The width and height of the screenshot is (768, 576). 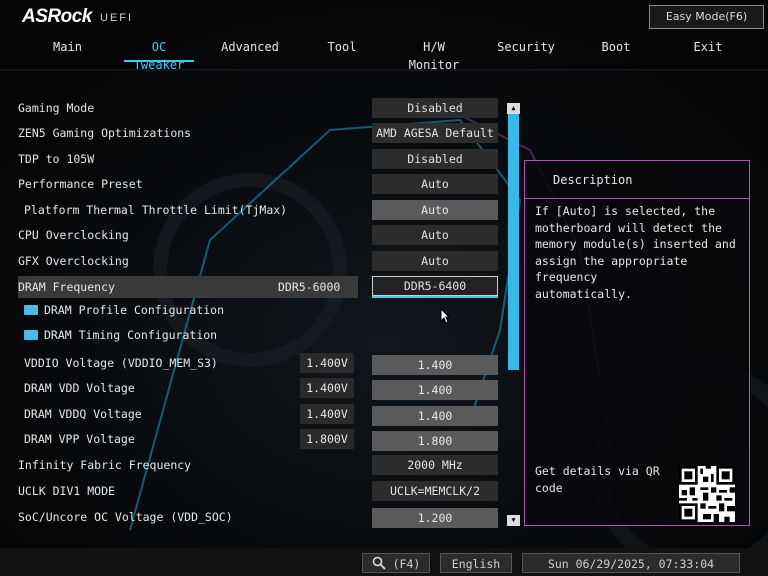 What do you see at coordinates (435, 133) in the screenshot?
I see `zen5-gaming-optimizations-value: AMD AGESA Default` at bounding box center [435, 133].